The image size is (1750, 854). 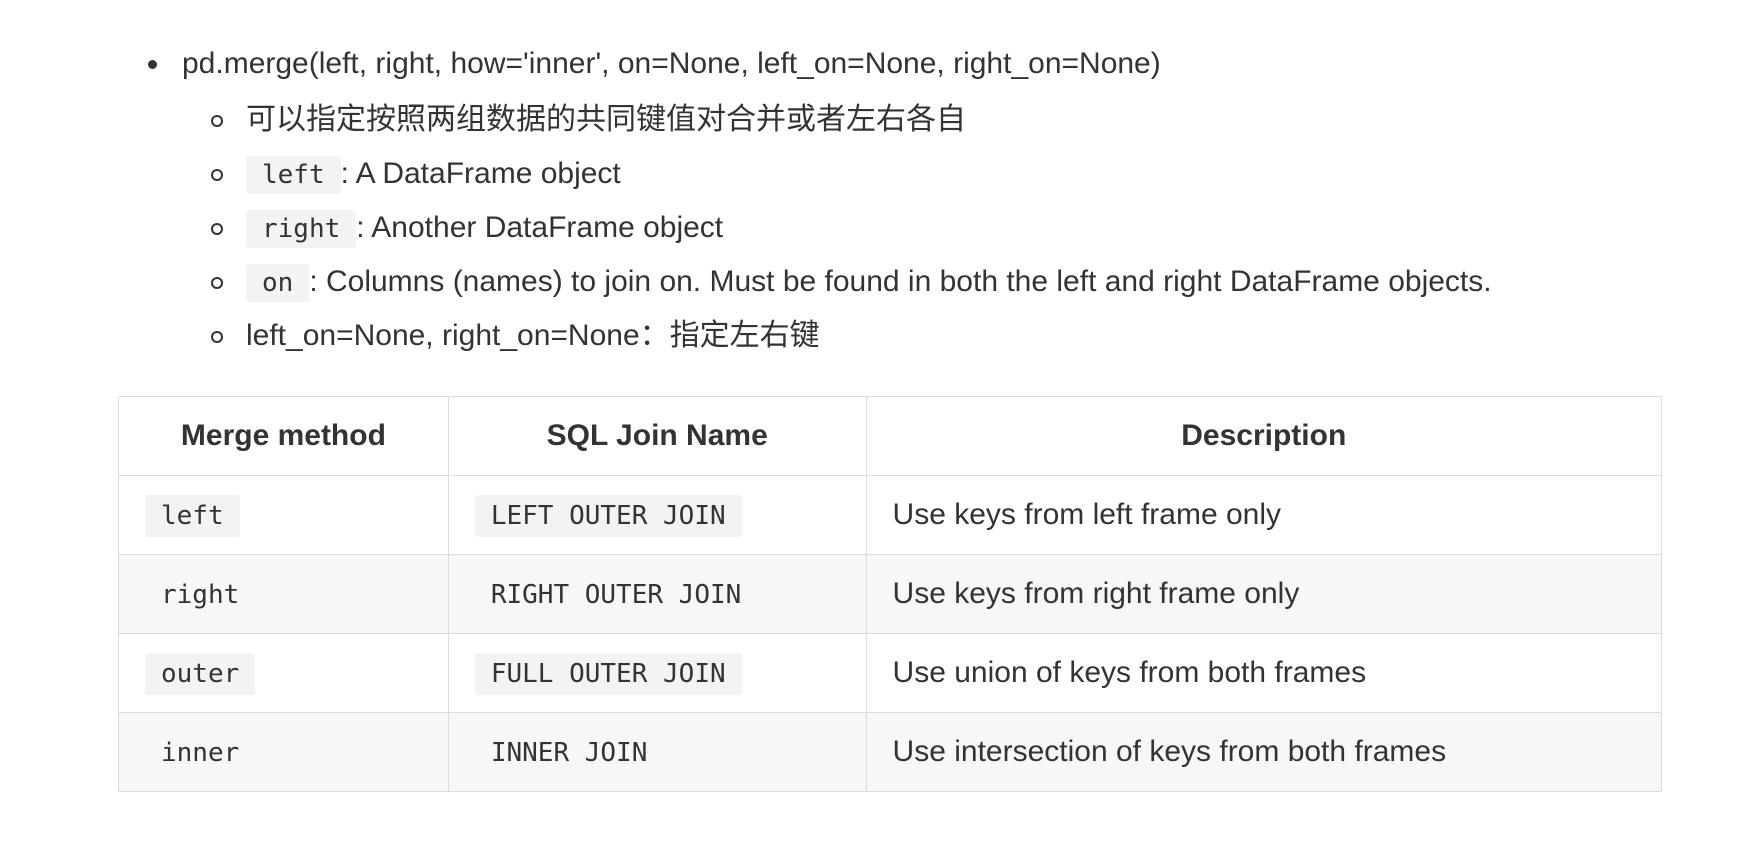 I want to click on method-code: left, so click(x=192, y=516).